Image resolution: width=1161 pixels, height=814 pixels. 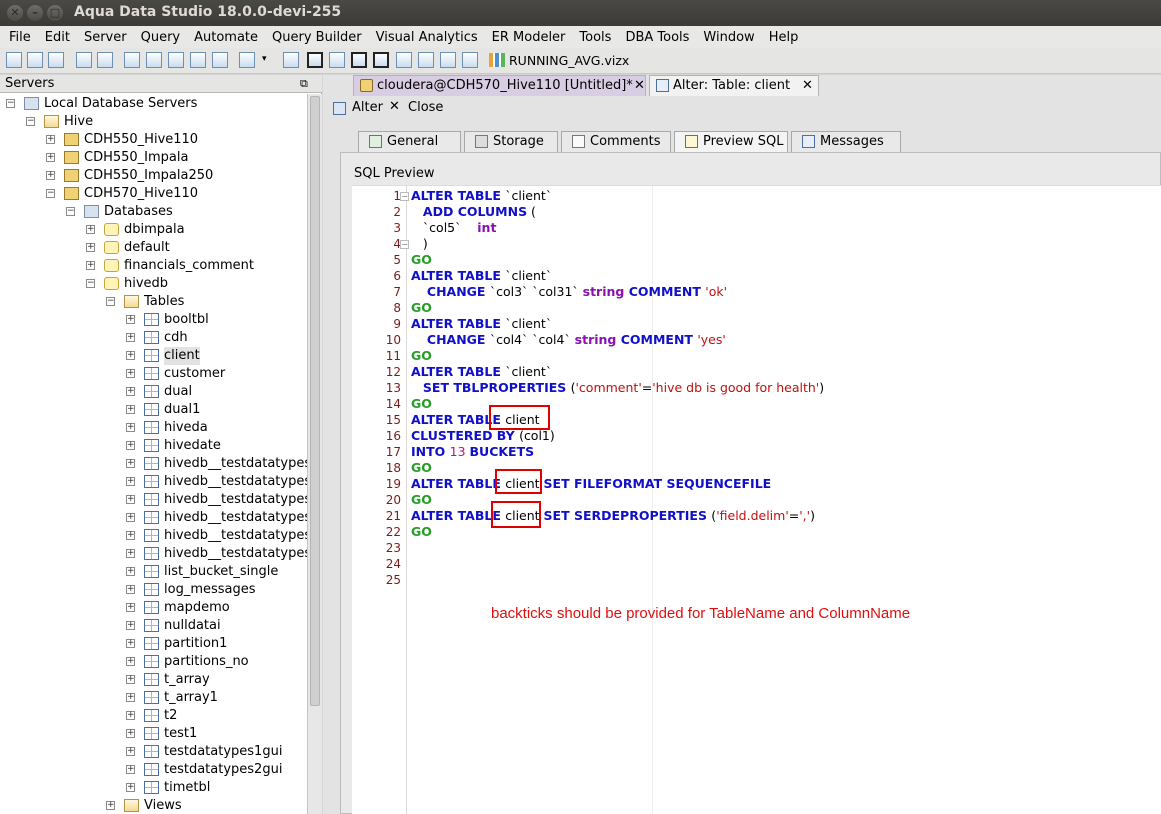 I want to click on tree-item-database: + financials_comment, so click(x=153, y=266).